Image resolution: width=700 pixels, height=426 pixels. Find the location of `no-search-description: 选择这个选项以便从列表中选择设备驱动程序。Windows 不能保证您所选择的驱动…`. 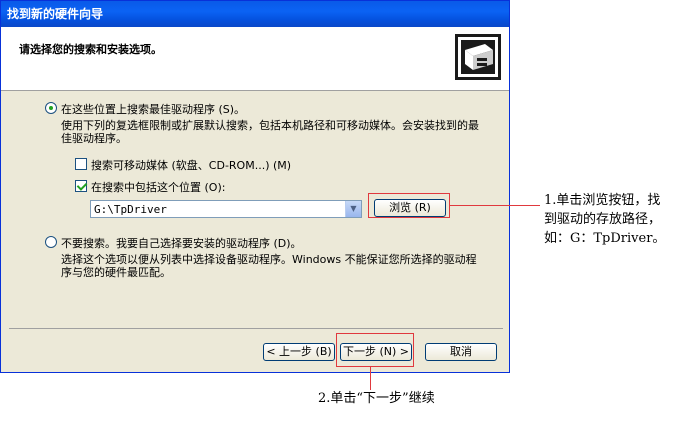

no-search-description: 选择这个选项以便从列表中选择设备驱动程序。Windows 不能保证您所选择的驱动… is located at coordinates (269, 266).